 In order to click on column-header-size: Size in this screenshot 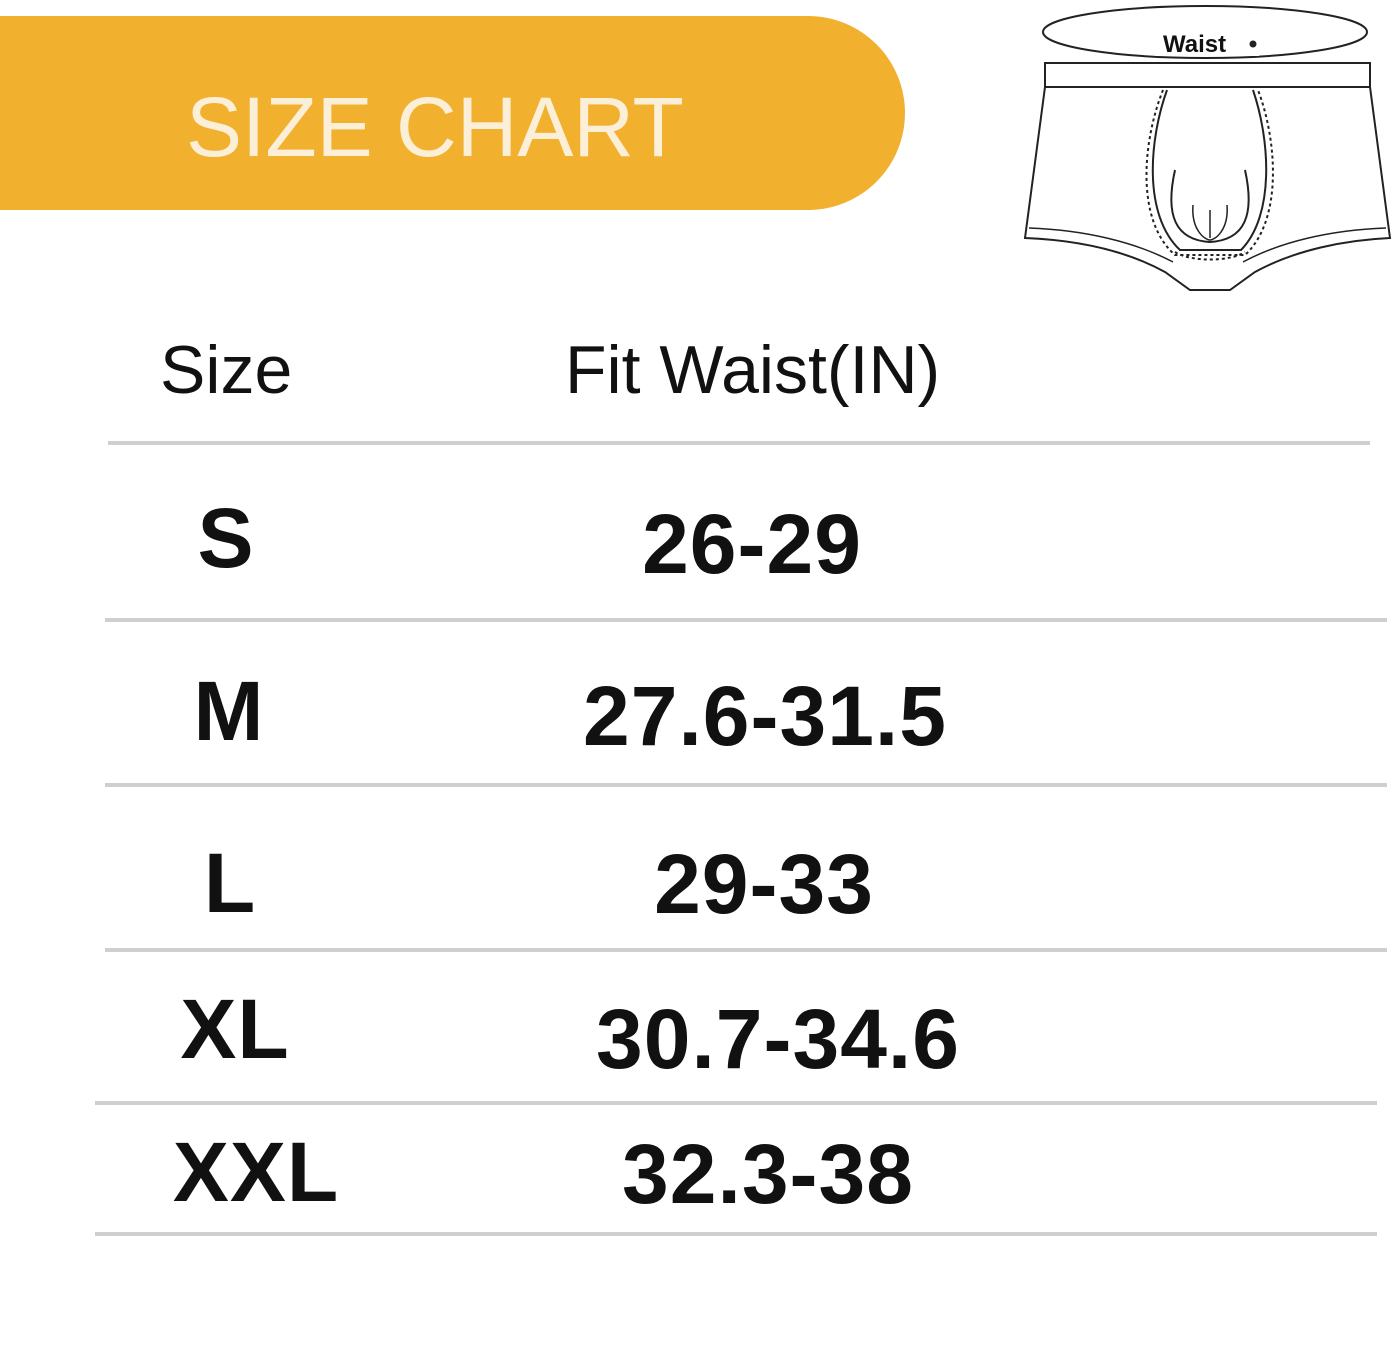, I will do `click(226, 370)`.